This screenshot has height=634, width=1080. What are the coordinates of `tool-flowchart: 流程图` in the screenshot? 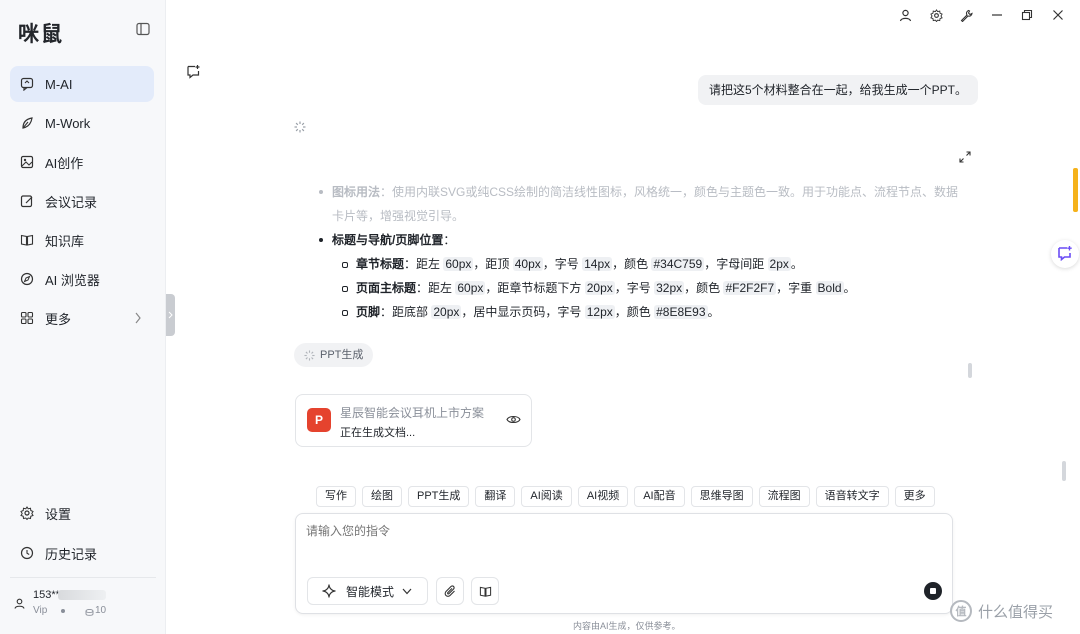 It's located at (784, 496).